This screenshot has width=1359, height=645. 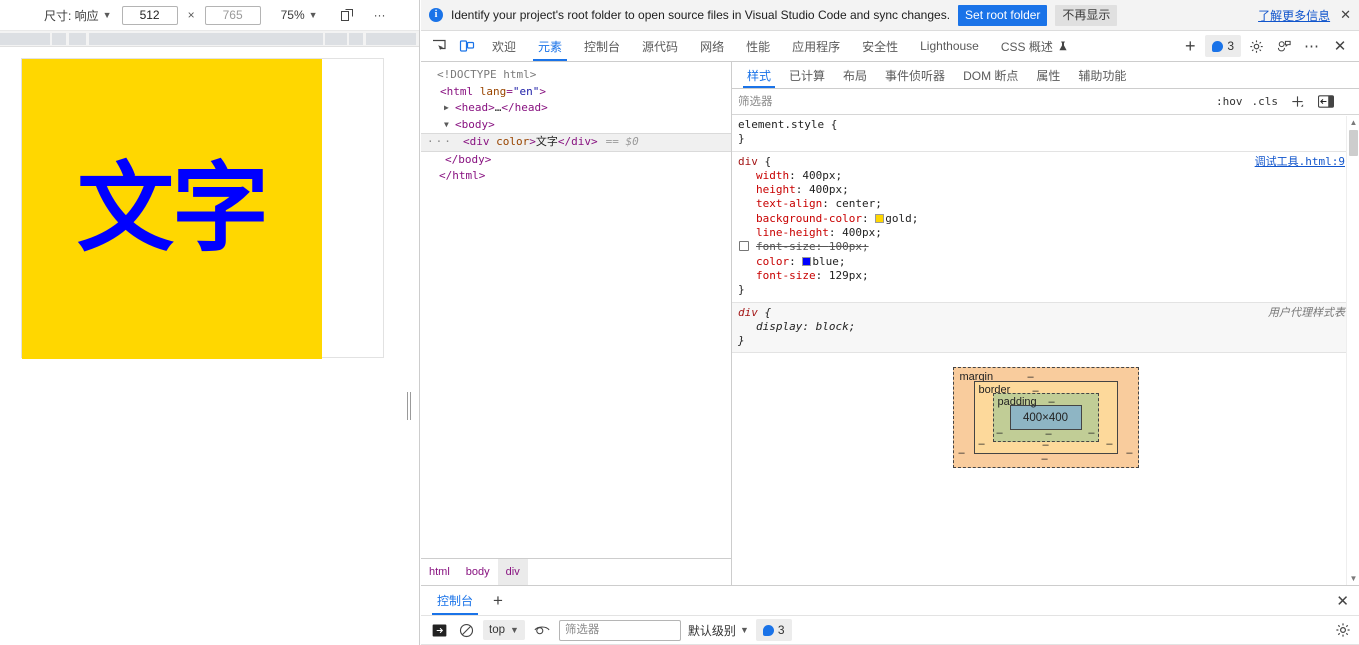 I want to click on tab-elements: 元素, so click(x=550, y=46).